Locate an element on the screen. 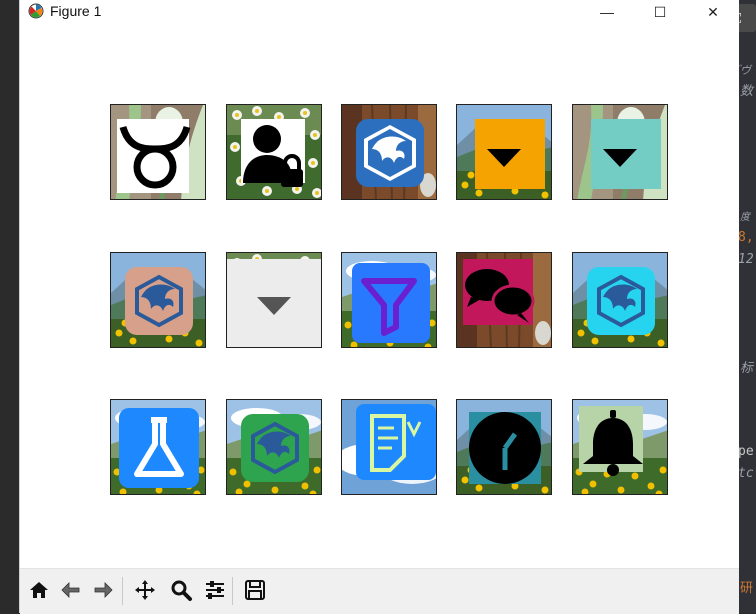 This screenshot has width=756, height=614. minimize-button: — is located at coordinates (607, 12).